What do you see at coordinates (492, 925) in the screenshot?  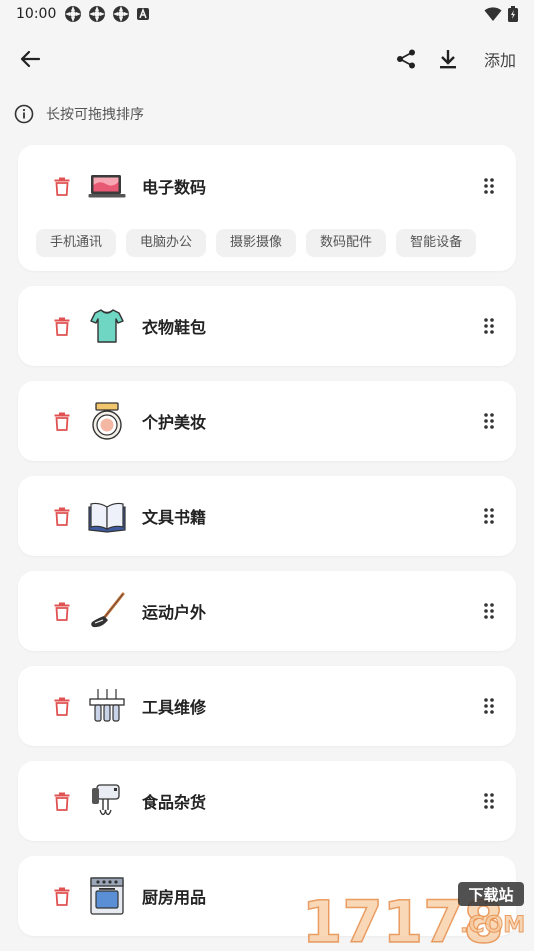 I see `watermark-domain: .COM` at bounding box center [492, 925].